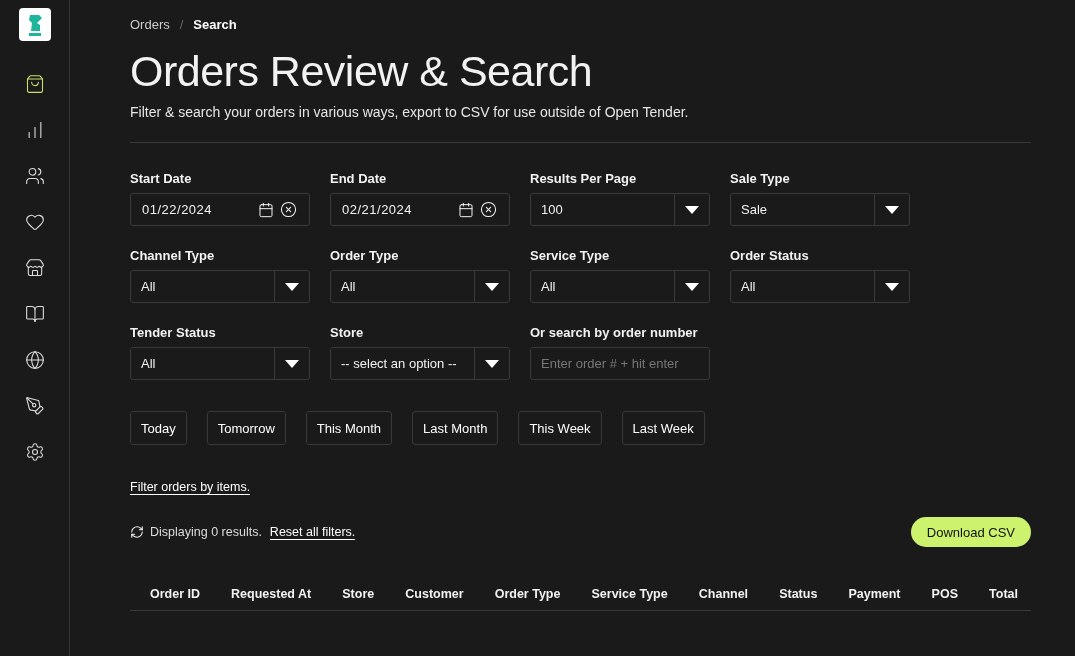 The height and width of the screenshot is (656, 1075). Describe the element at coordinates (455, 428) in the screenshot. I see `date-range-button: Last Month` at that location.